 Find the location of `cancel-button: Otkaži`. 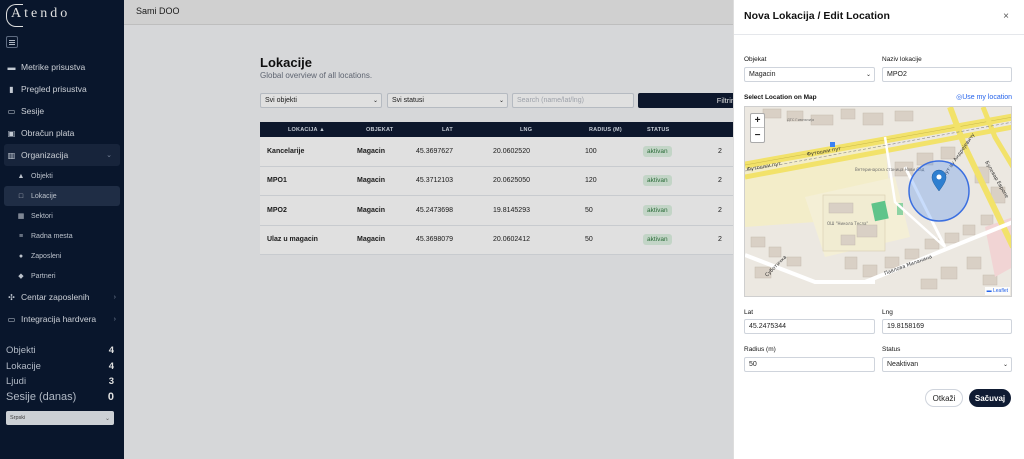

cancel-button: Otkaži is located at coordinates (944, 398).